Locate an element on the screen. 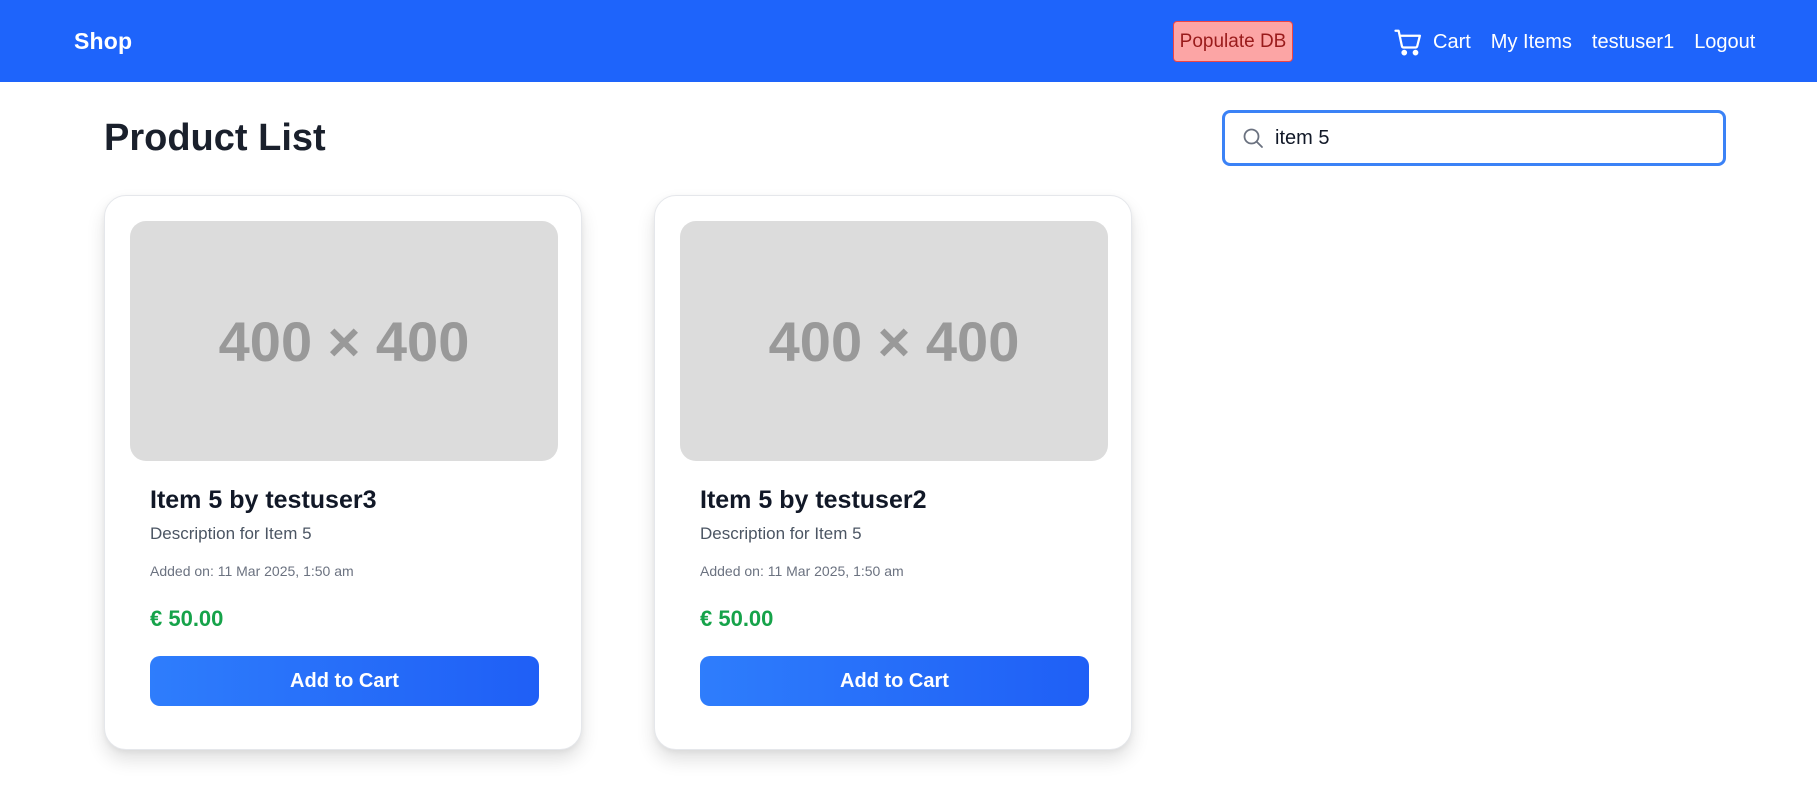  brand-logo-link: Shop is located at coordinates (103, 41).